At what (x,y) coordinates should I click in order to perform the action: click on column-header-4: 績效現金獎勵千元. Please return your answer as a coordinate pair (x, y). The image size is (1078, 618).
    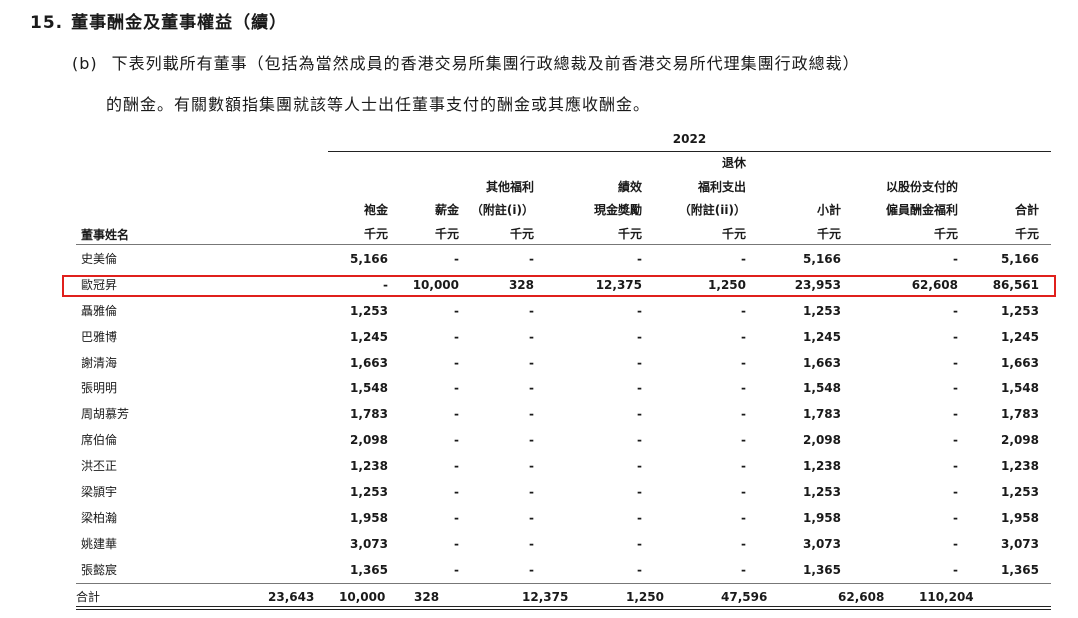
    Looking at the image, I should click on (582, 211).